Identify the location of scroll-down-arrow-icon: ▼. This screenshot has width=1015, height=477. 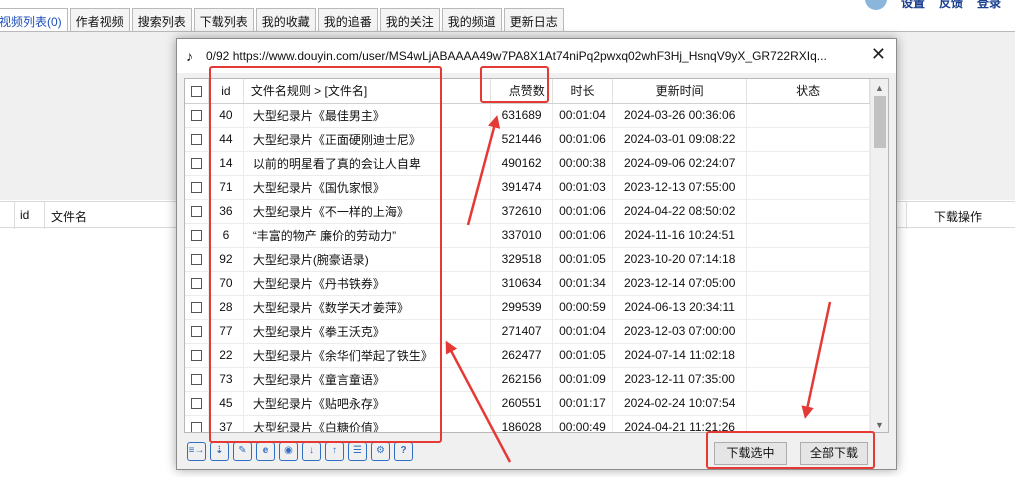
(879, 425).